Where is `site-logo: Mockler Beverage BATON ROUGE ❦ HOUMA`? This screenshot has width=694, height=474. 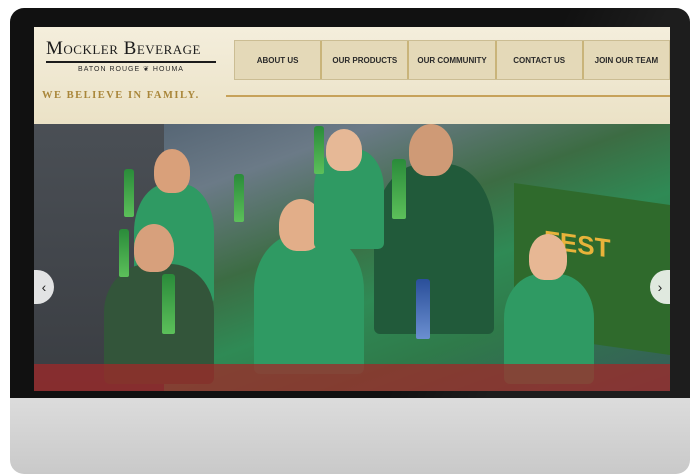
site-logo: Mockler Beverage BATON ROUGE ❦ HOUMA is located at coordinates (131, 55).